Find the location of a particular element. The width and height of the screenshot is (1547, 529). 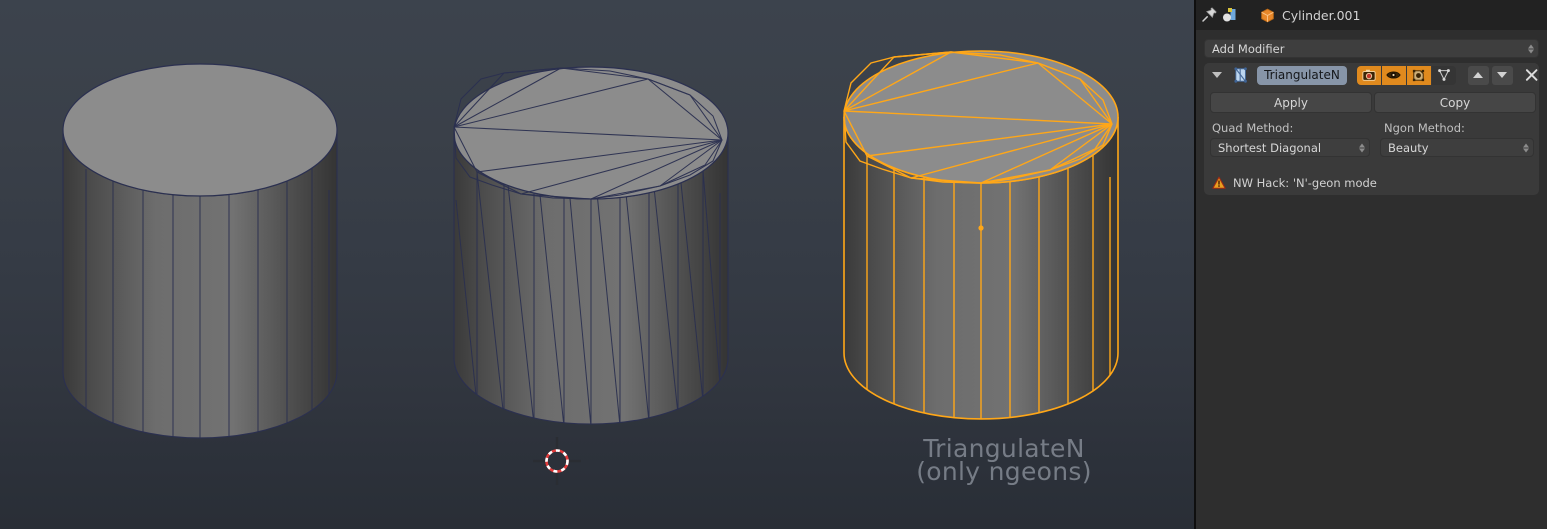

move-up-button is located at coordinates (1478, 75).